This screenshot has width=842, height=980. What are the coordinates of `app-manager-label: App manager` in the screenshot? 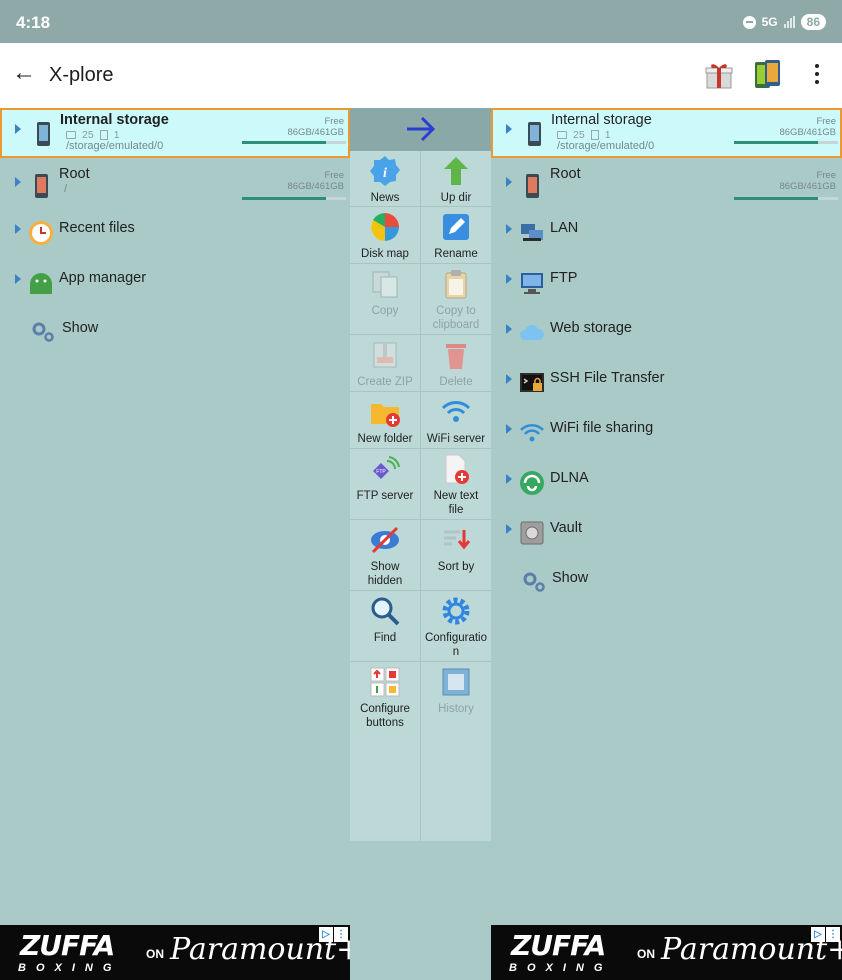 It's located at (103, 278).